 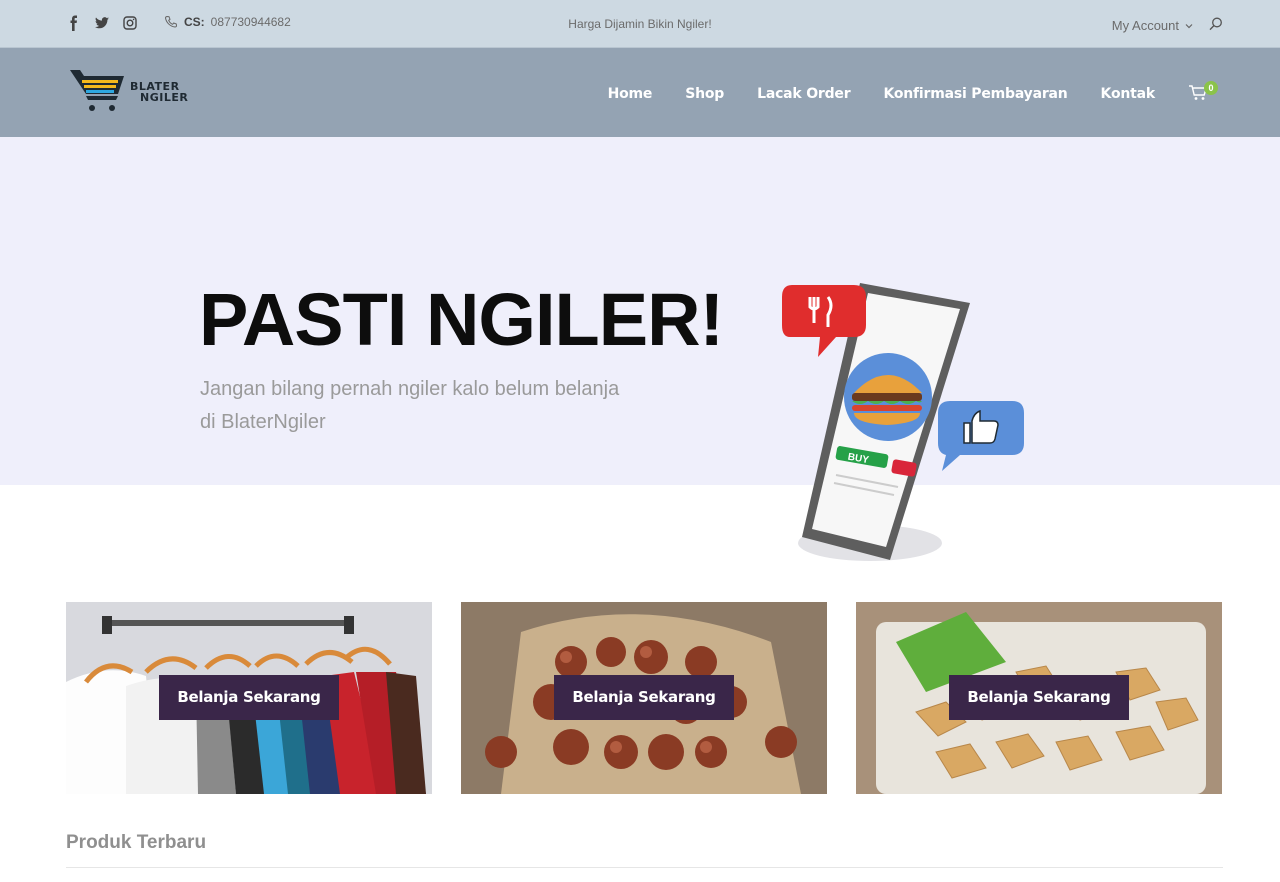 I want to click on hero-title: PASTI NGILER!, so click(x=461, y=319).